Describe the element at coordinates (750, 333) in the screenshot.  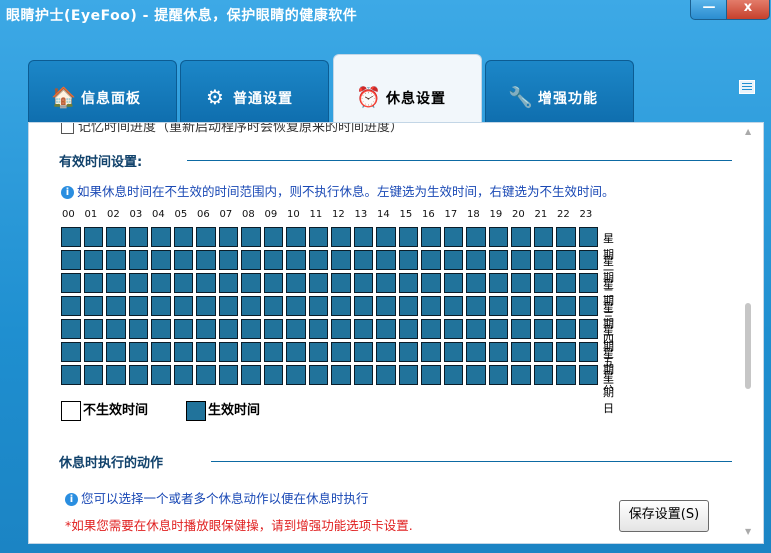
I see `vertical-scrollbar: ▲ ▼` at that location.